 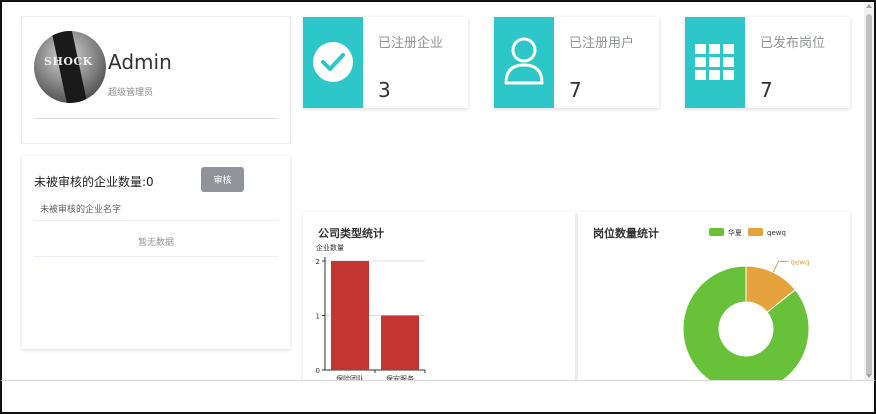 I want to click on pending-table-header: 未被审核的企业名字, so click(x=81, y=210).